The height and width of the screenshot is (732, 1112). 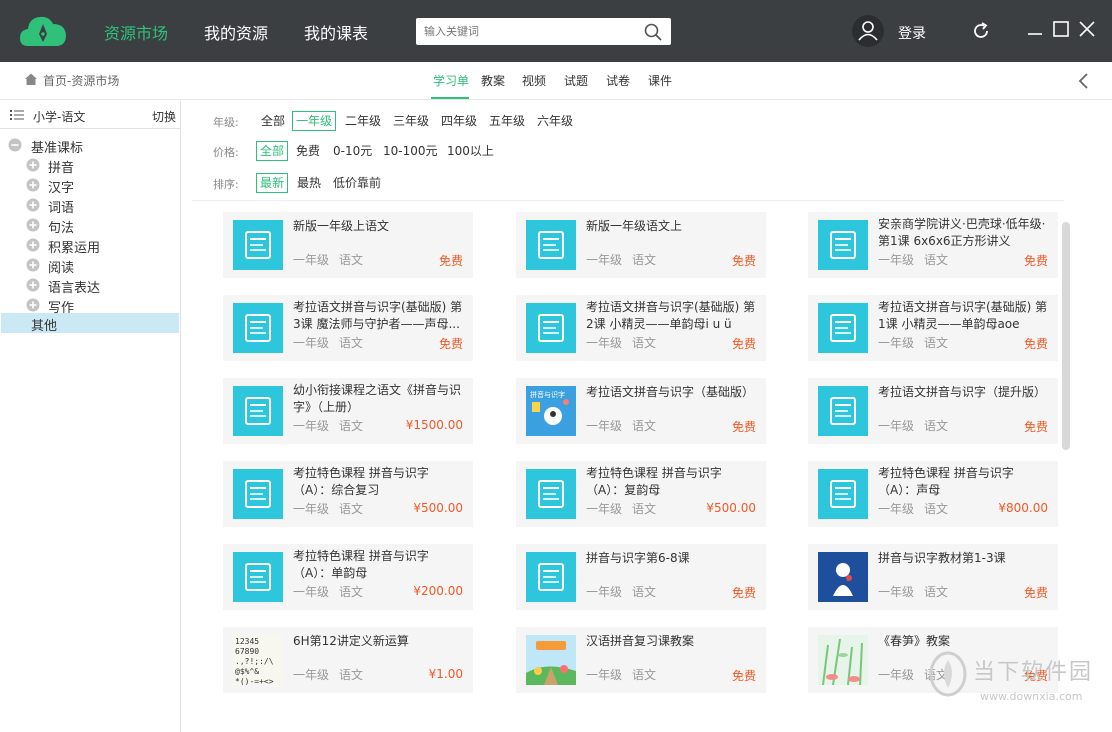 I want to click on tab-exam: 试卷, so click(x=618, y=80).